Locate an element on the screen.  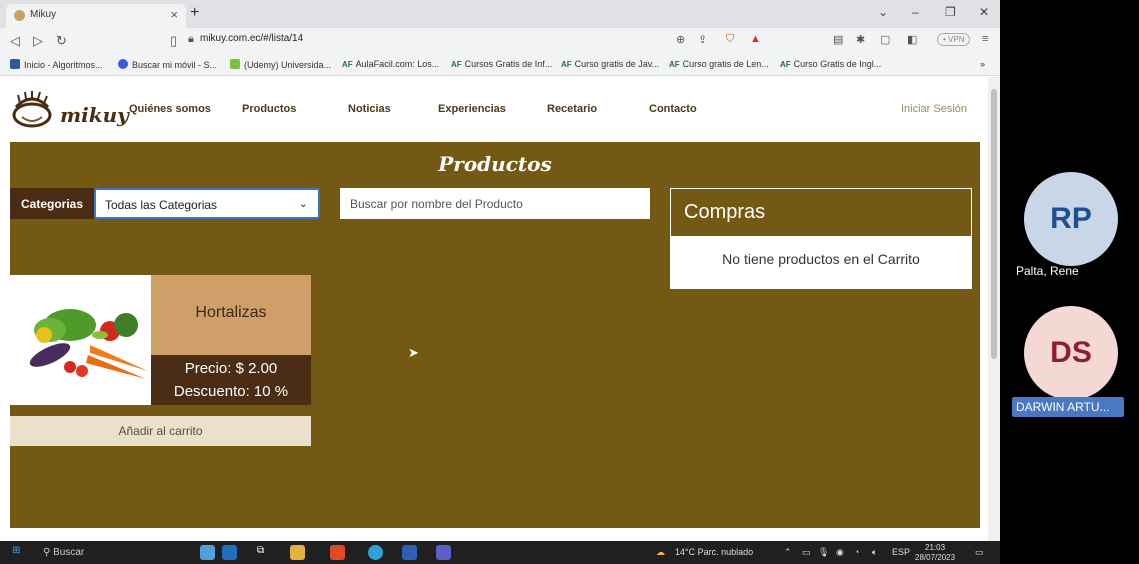
brave-shield-icon: ⛉ is located at coordinates (730, 39).